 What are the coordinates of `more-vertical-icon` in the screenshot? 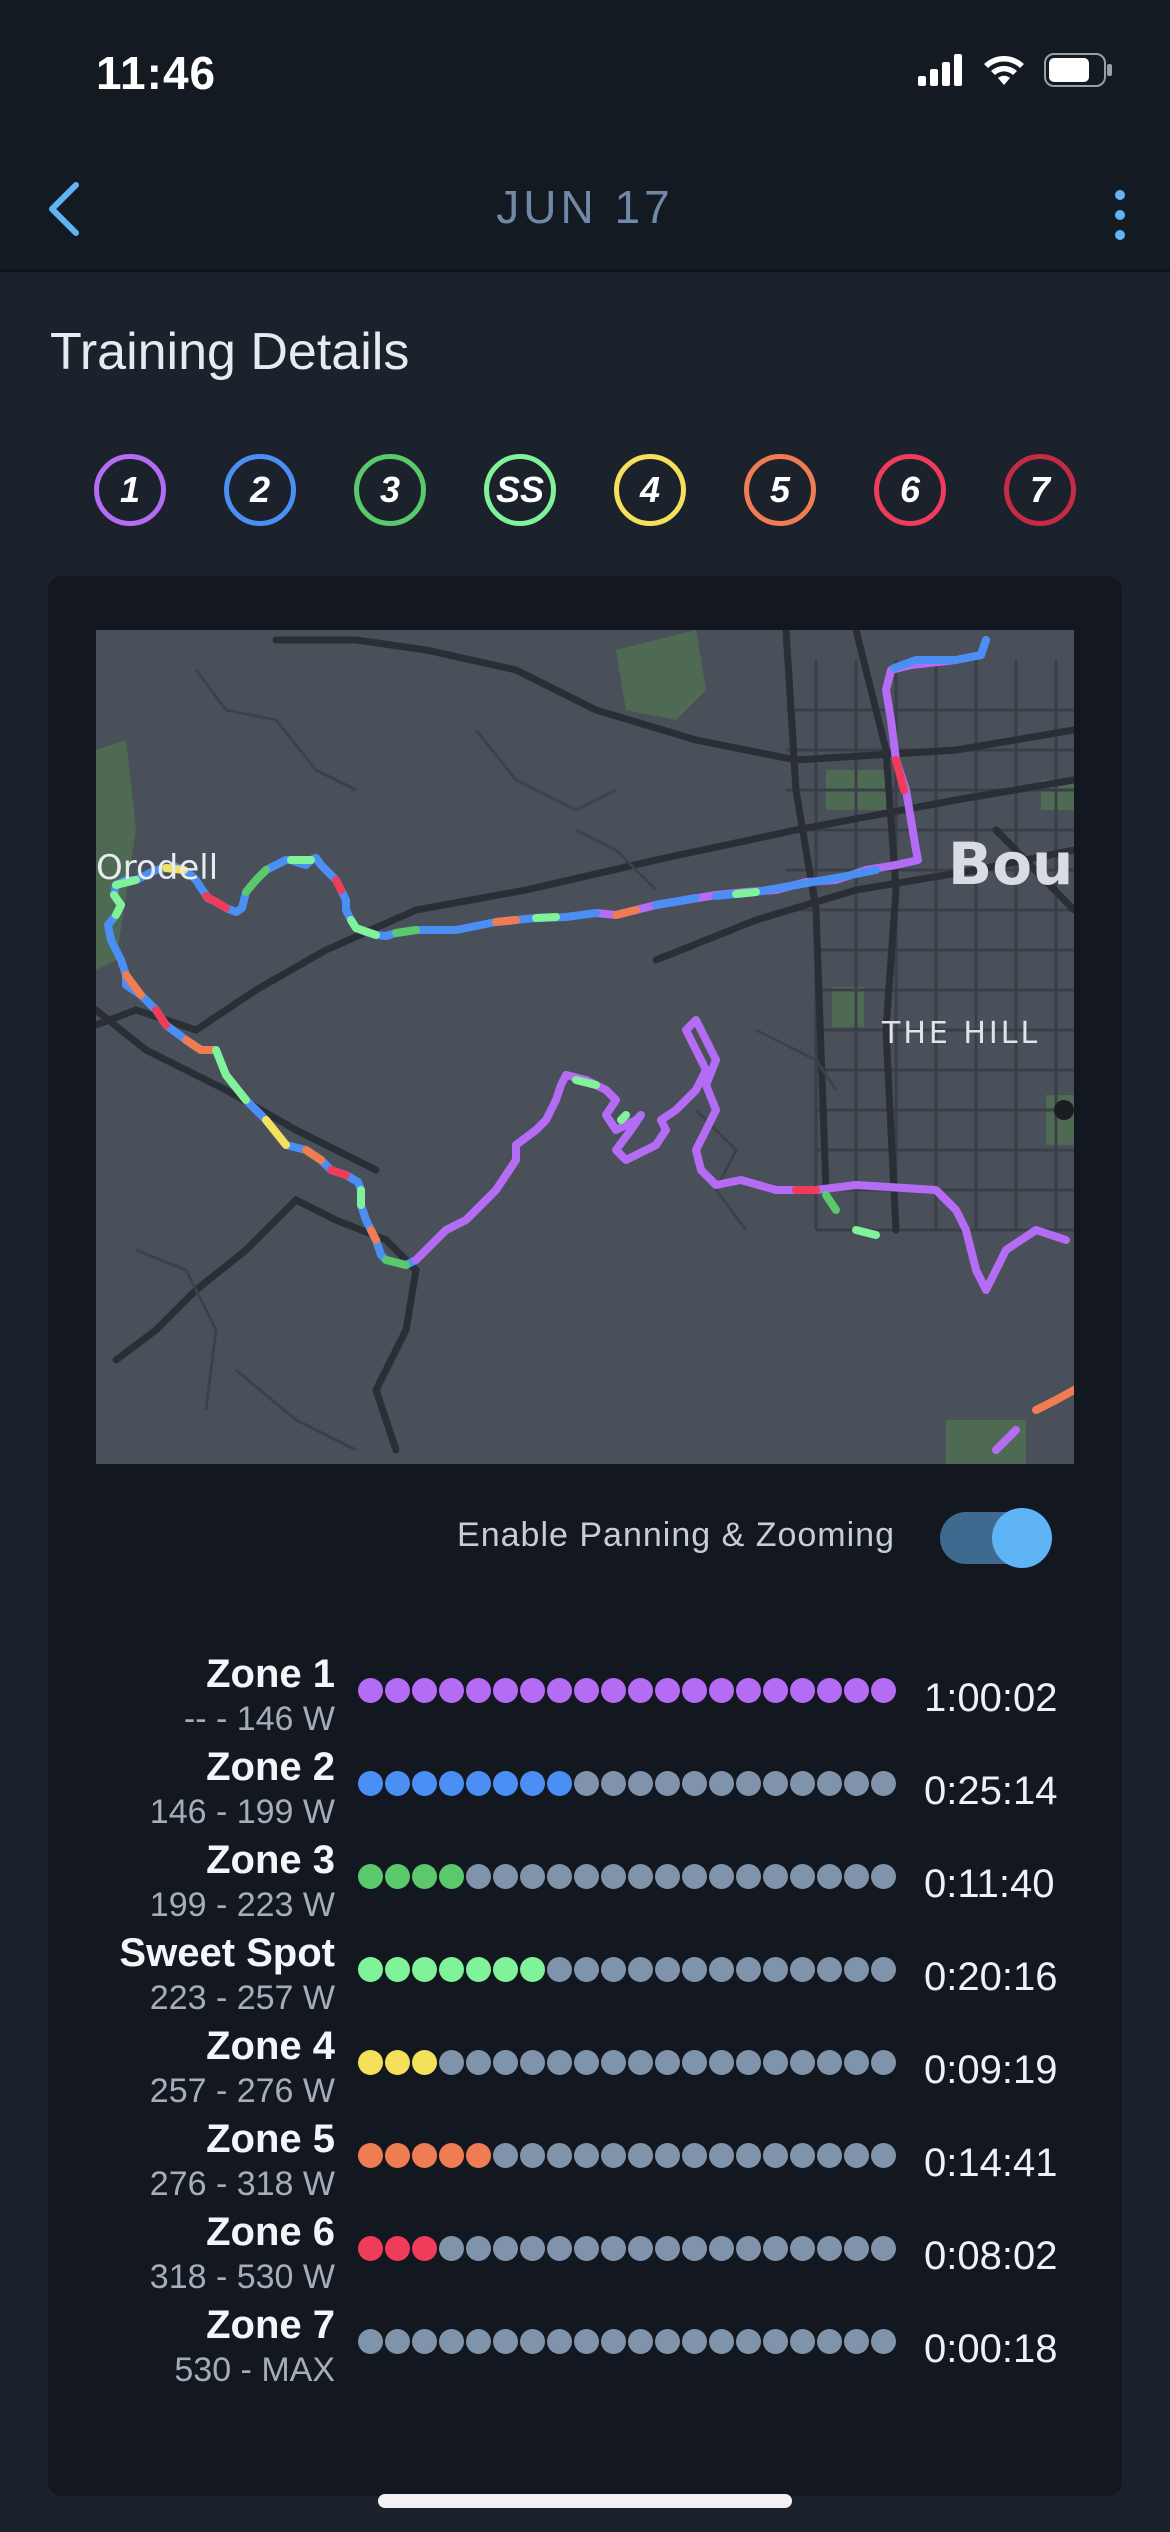 It's located at (1120, 195).